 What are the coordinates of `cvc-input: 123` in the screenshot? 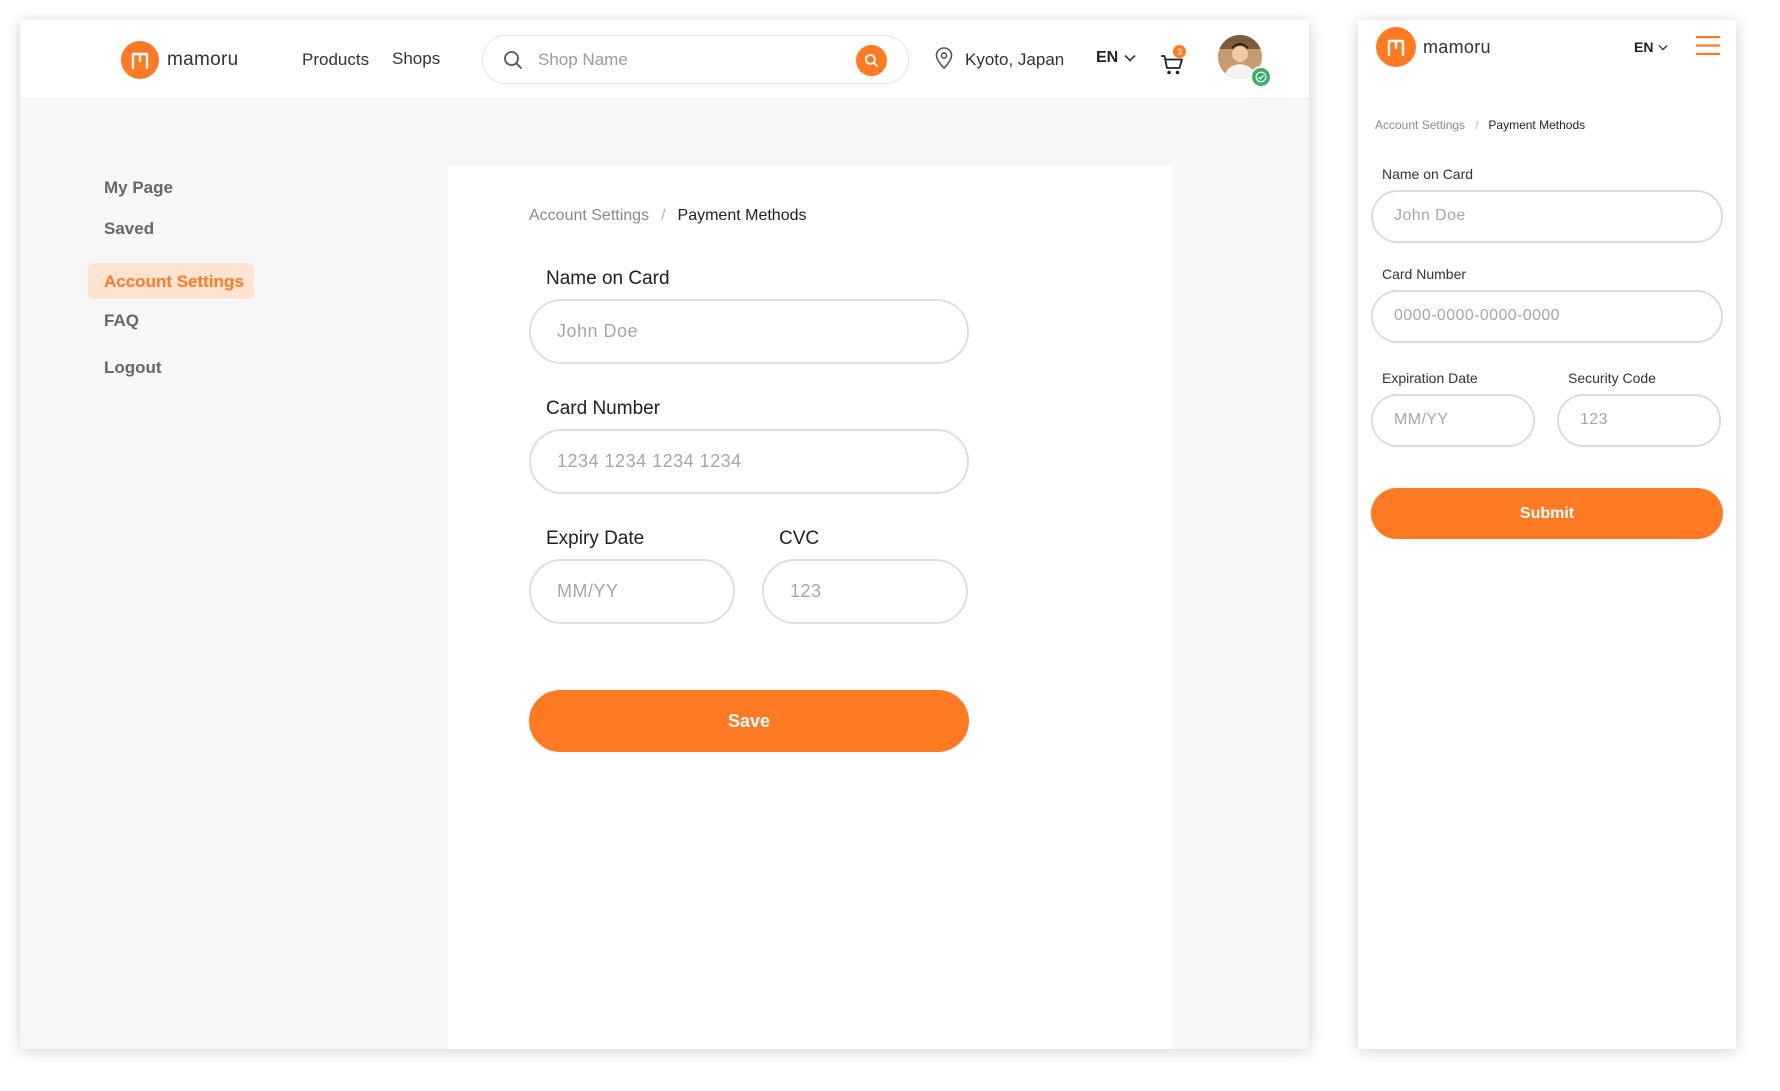 It's located at (865, 591).